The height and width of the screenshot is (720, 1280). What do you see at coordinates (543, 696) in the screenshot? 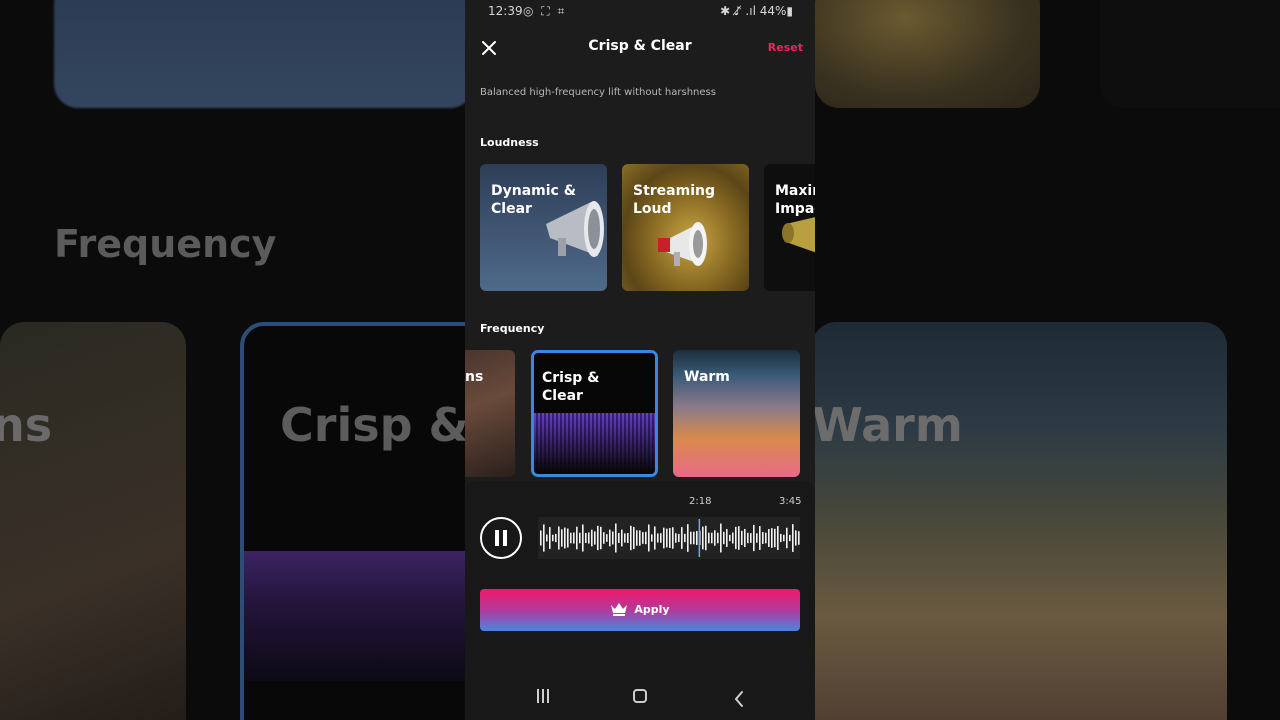
I see `recent-apps-icon` at bounding box center [543, 696].